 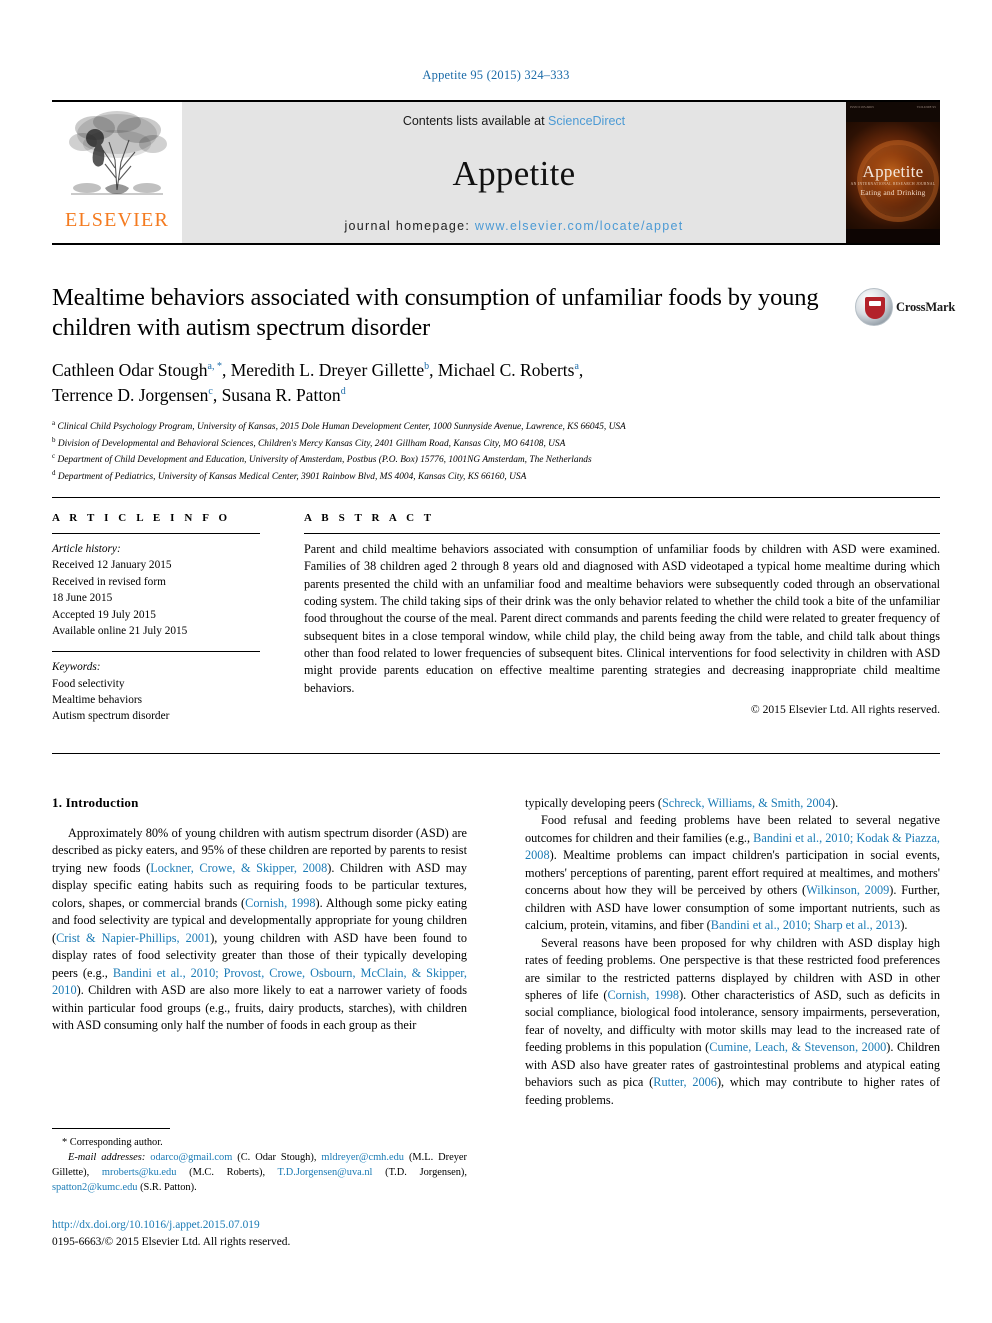 What do you see at coordinates (685, 1082) in the screenshot?
I see `citation-link: Rutter, 2006` at bounding box center [685, 1082].